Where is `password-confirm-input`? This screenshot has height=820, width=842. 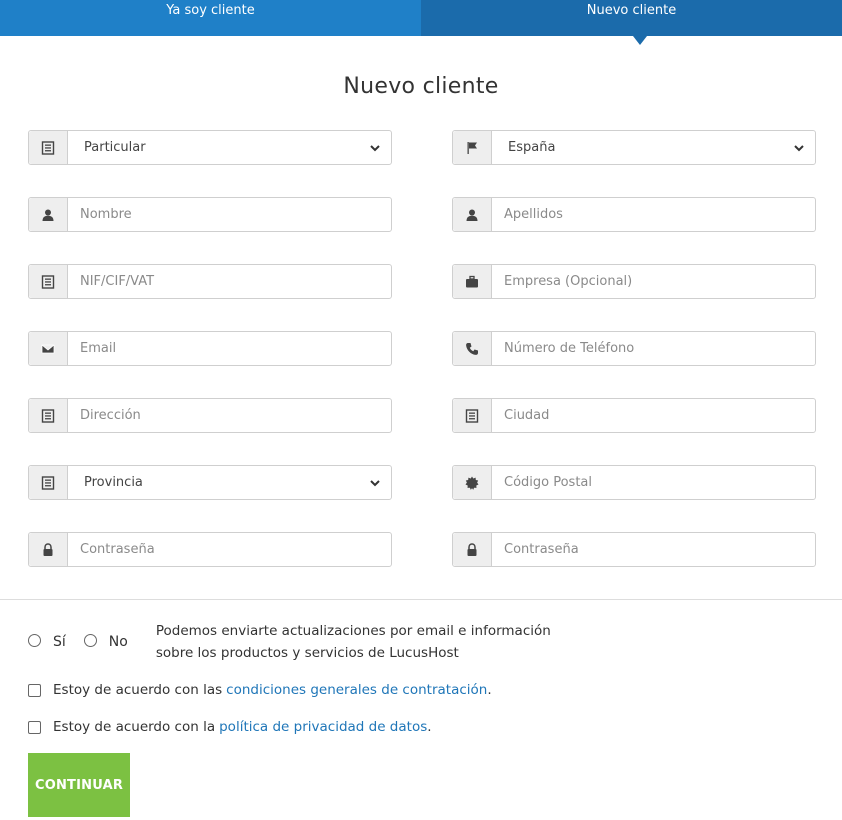
password-confirm-input is located at coordinates (653, 549).